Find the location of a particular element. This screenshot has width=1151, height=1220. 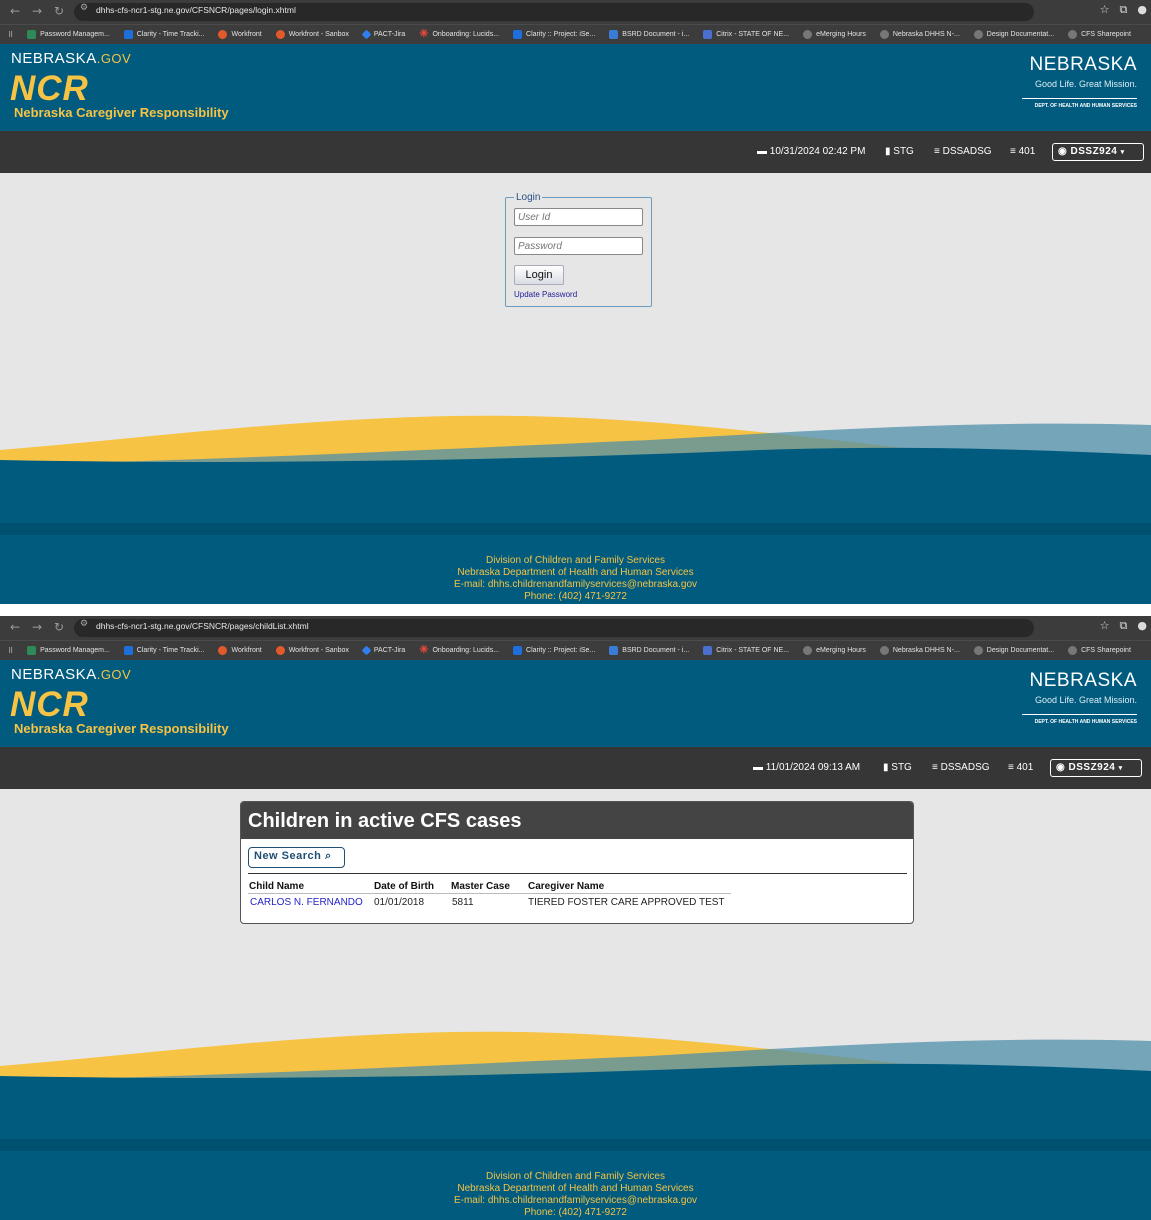

user-id-input is located at coordinates (578, 217).